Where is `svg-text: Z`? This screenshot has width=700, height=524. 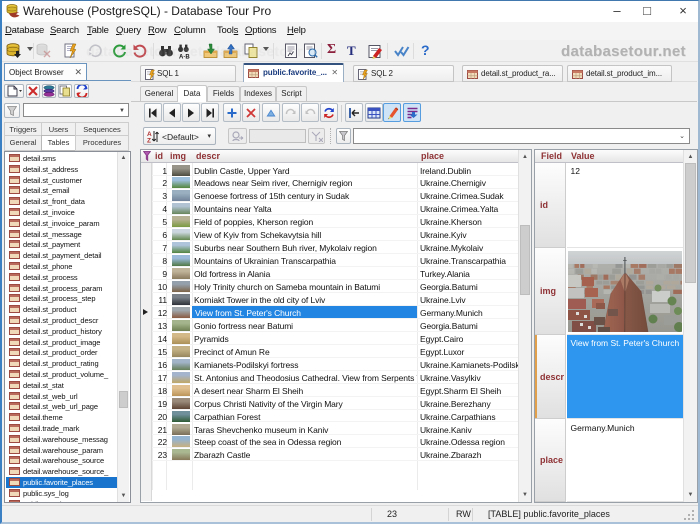
svg-text: Z is located at coordinates (149, 141).